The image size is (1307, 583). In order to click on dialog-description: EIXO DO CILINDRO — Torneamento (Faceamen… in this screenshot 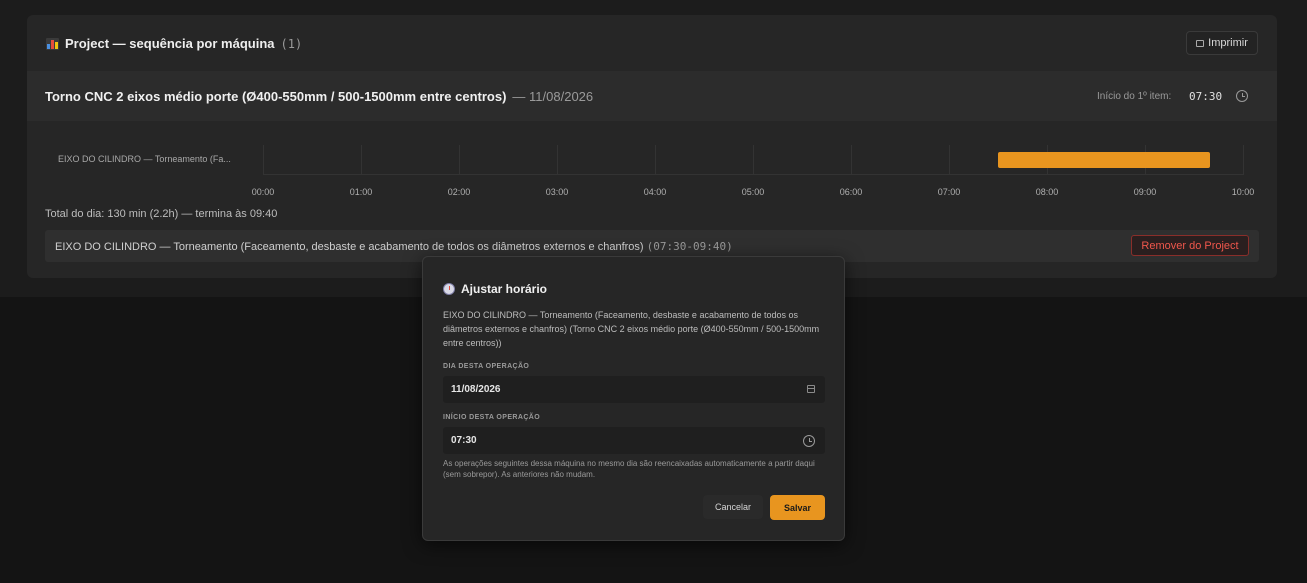, I will do `click(631, 329)`.